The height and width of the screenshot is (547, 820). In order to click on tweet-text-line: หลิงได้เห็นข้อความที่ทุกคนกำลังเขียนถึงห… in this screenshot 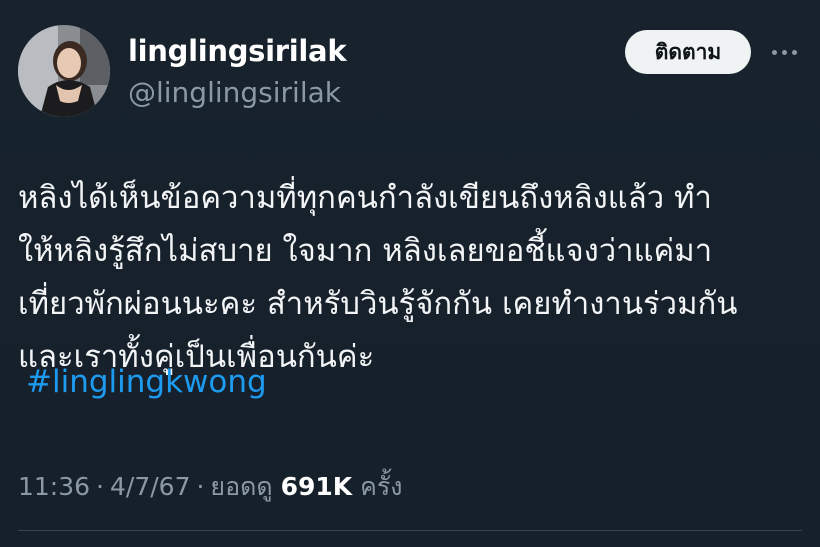, I will do `click(365, 198)`.